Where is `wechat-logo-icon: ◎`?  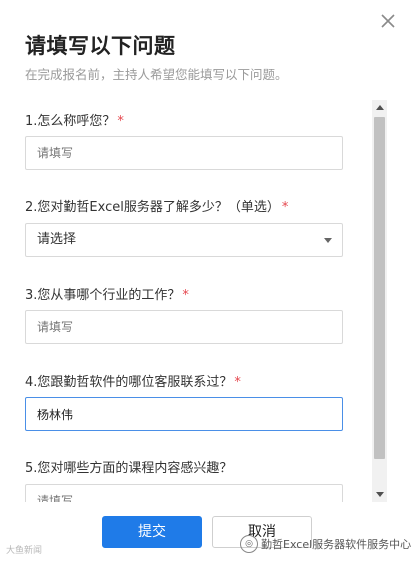 wechat-logo-icon: ◎ is located at coordinates (249, 544).